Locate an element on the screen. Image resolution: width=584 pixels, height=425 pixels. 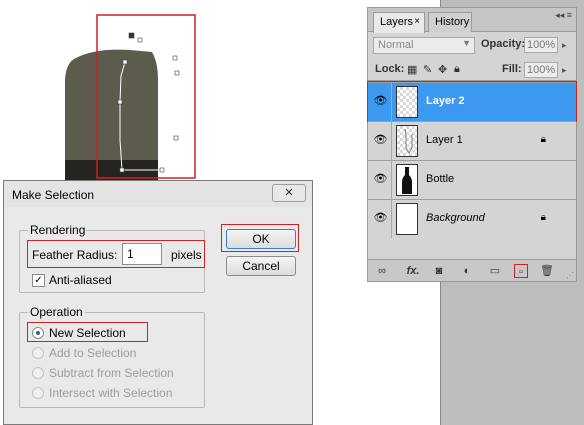
cancel-button-label: Cancel is located at coordinates (261, 266).